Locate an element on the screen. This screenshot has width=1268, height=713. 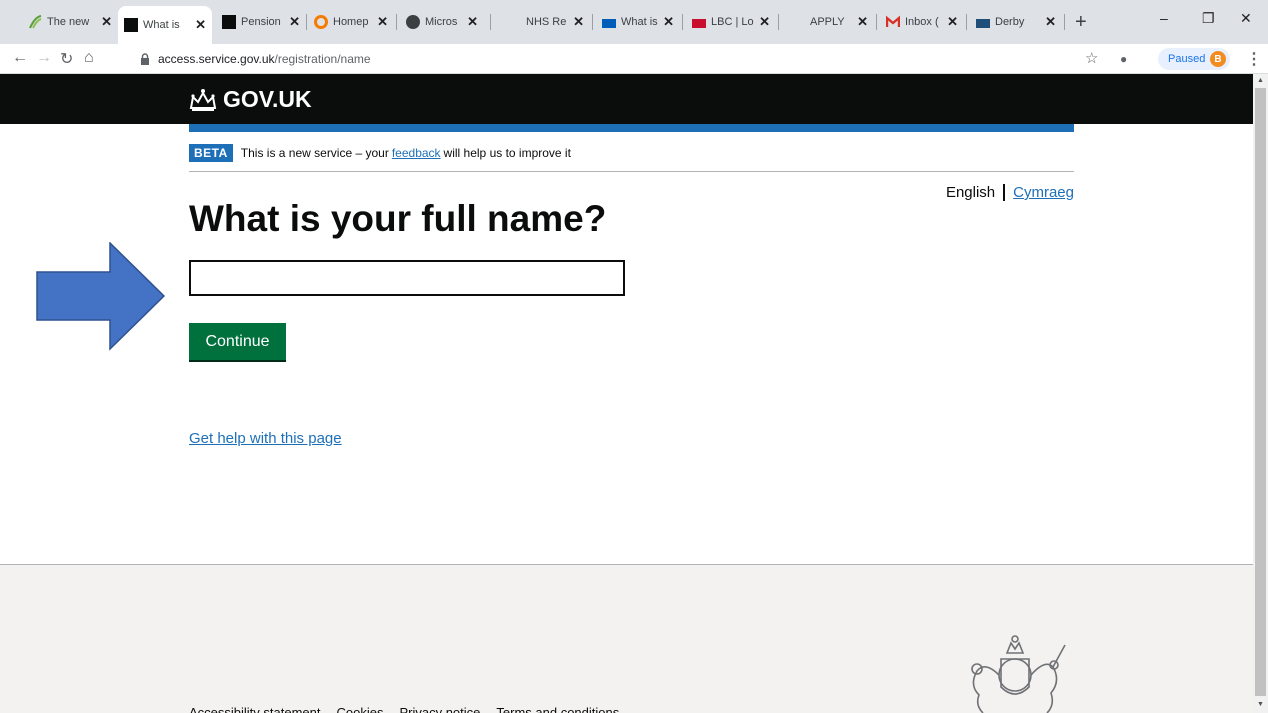
browser-tab: Micros ✕ is located at coordinates (442, 22).